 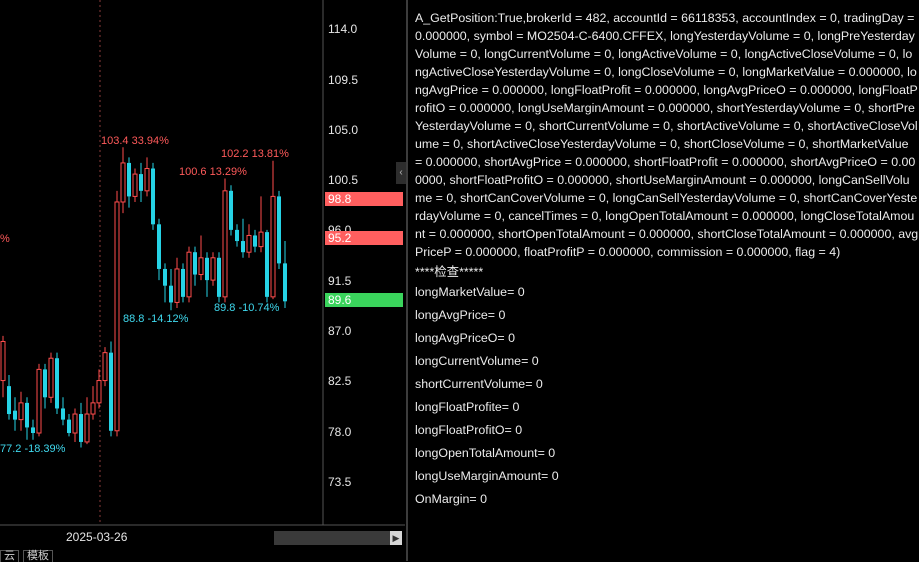 I want to click on log-line: longAvgPrice= 0, so click(x=460, y=315).